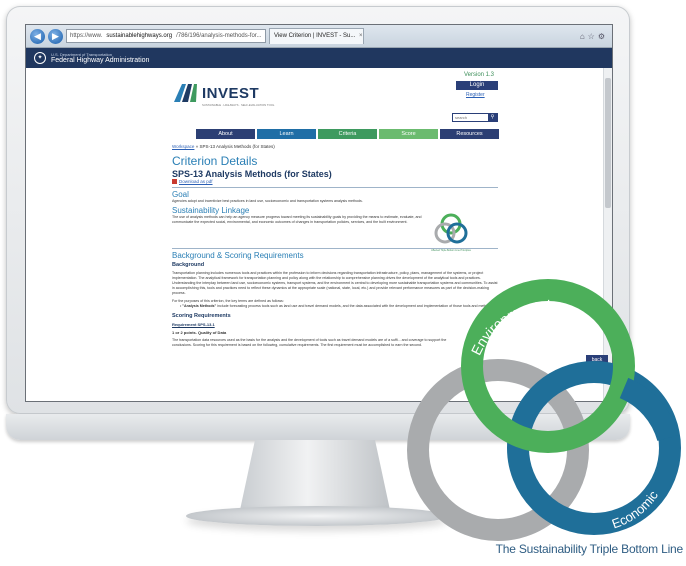 Image resolution: width=686 pixels, height=566 pixels. Describe the element at coordinates (315, 475) in the screenshot. I see `monitor-stand` at that location.